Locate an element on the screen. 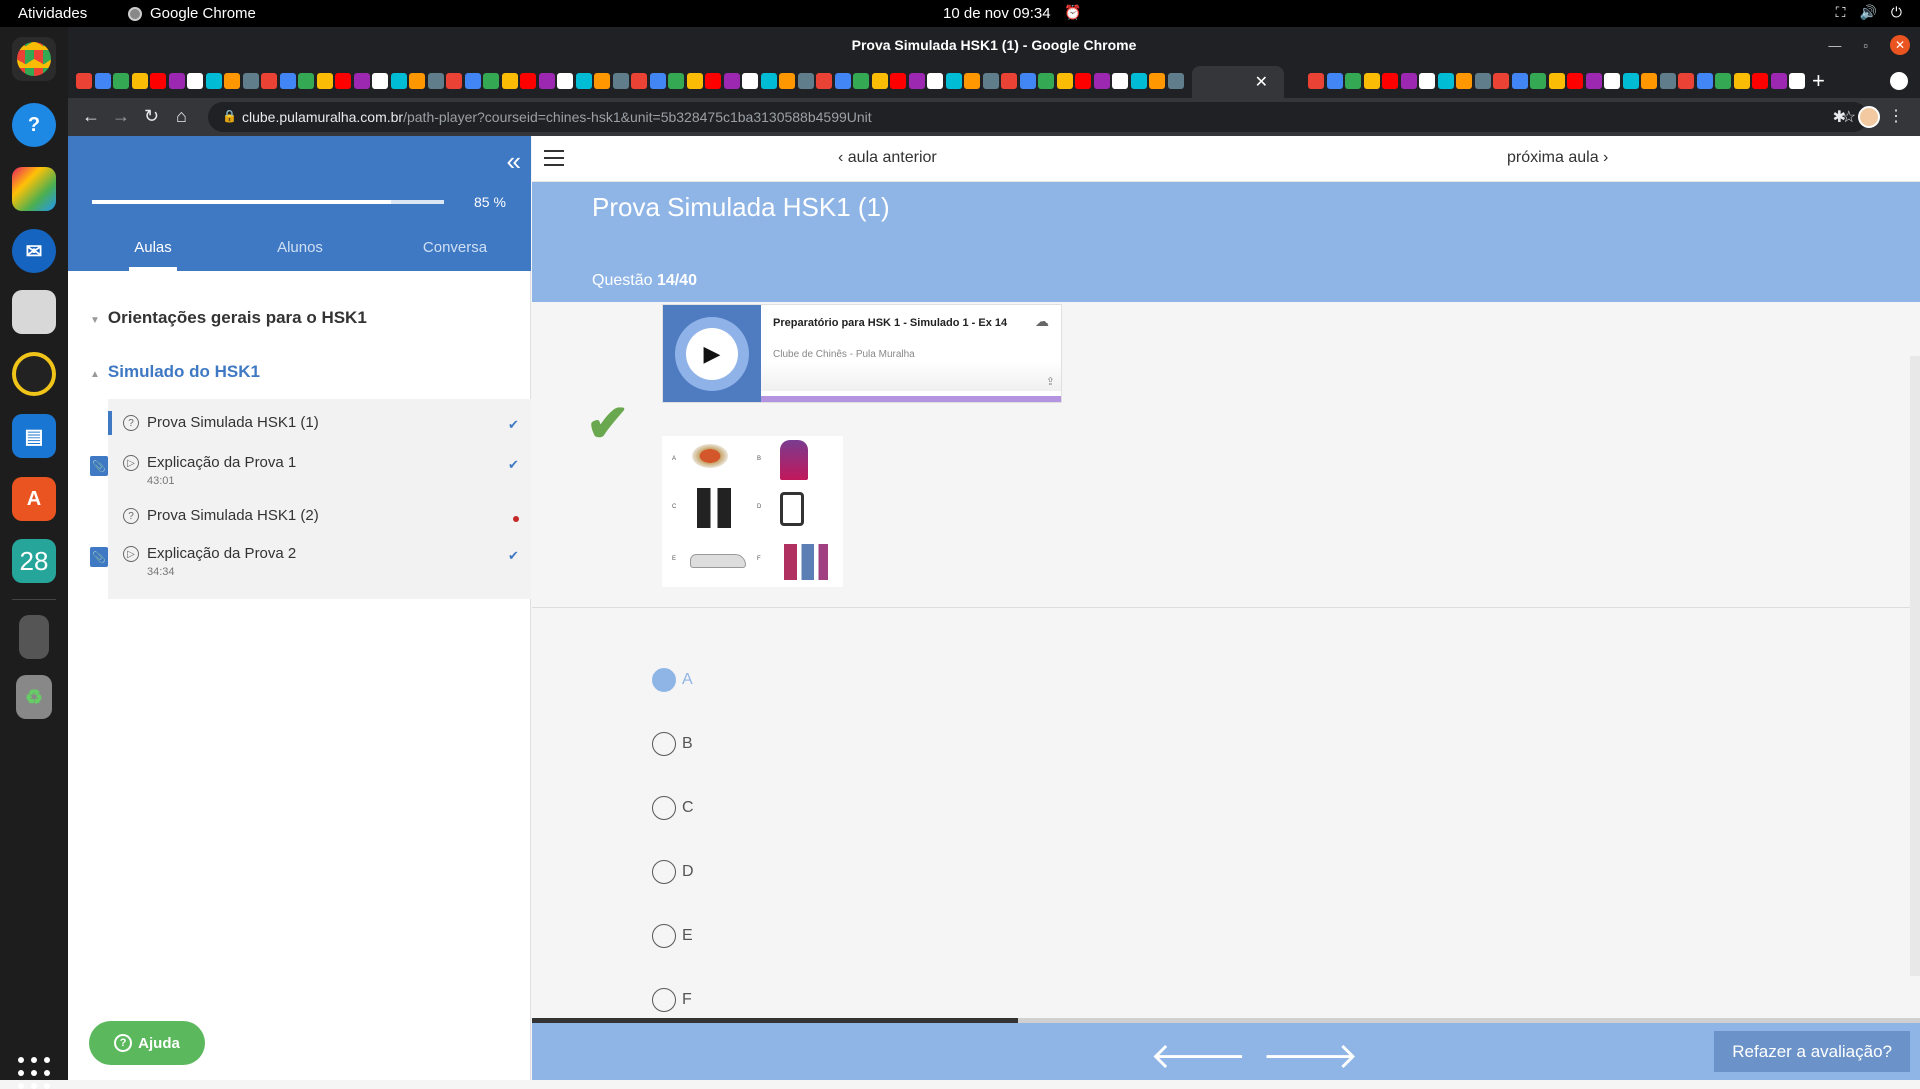 The image size is (1920, 1089). active-tab: ✕ is located at coordinates (1238, 82).